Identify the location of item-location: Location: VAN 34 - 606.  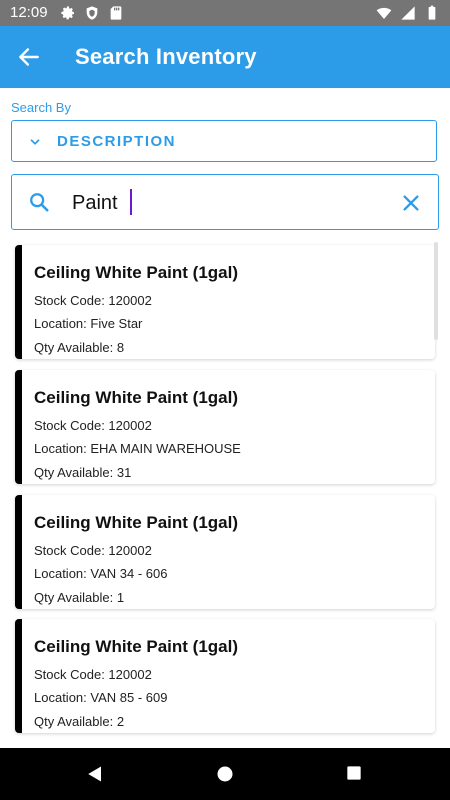
(101, 573).